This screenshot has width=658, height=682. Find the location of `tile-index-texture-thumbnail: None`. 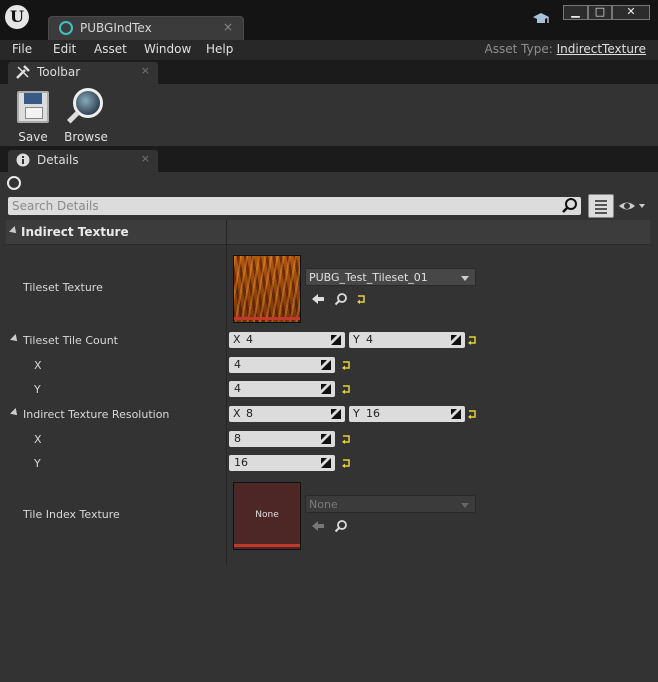

tile-index-texture-thumbnail: None is located at coordinates (267, 516).